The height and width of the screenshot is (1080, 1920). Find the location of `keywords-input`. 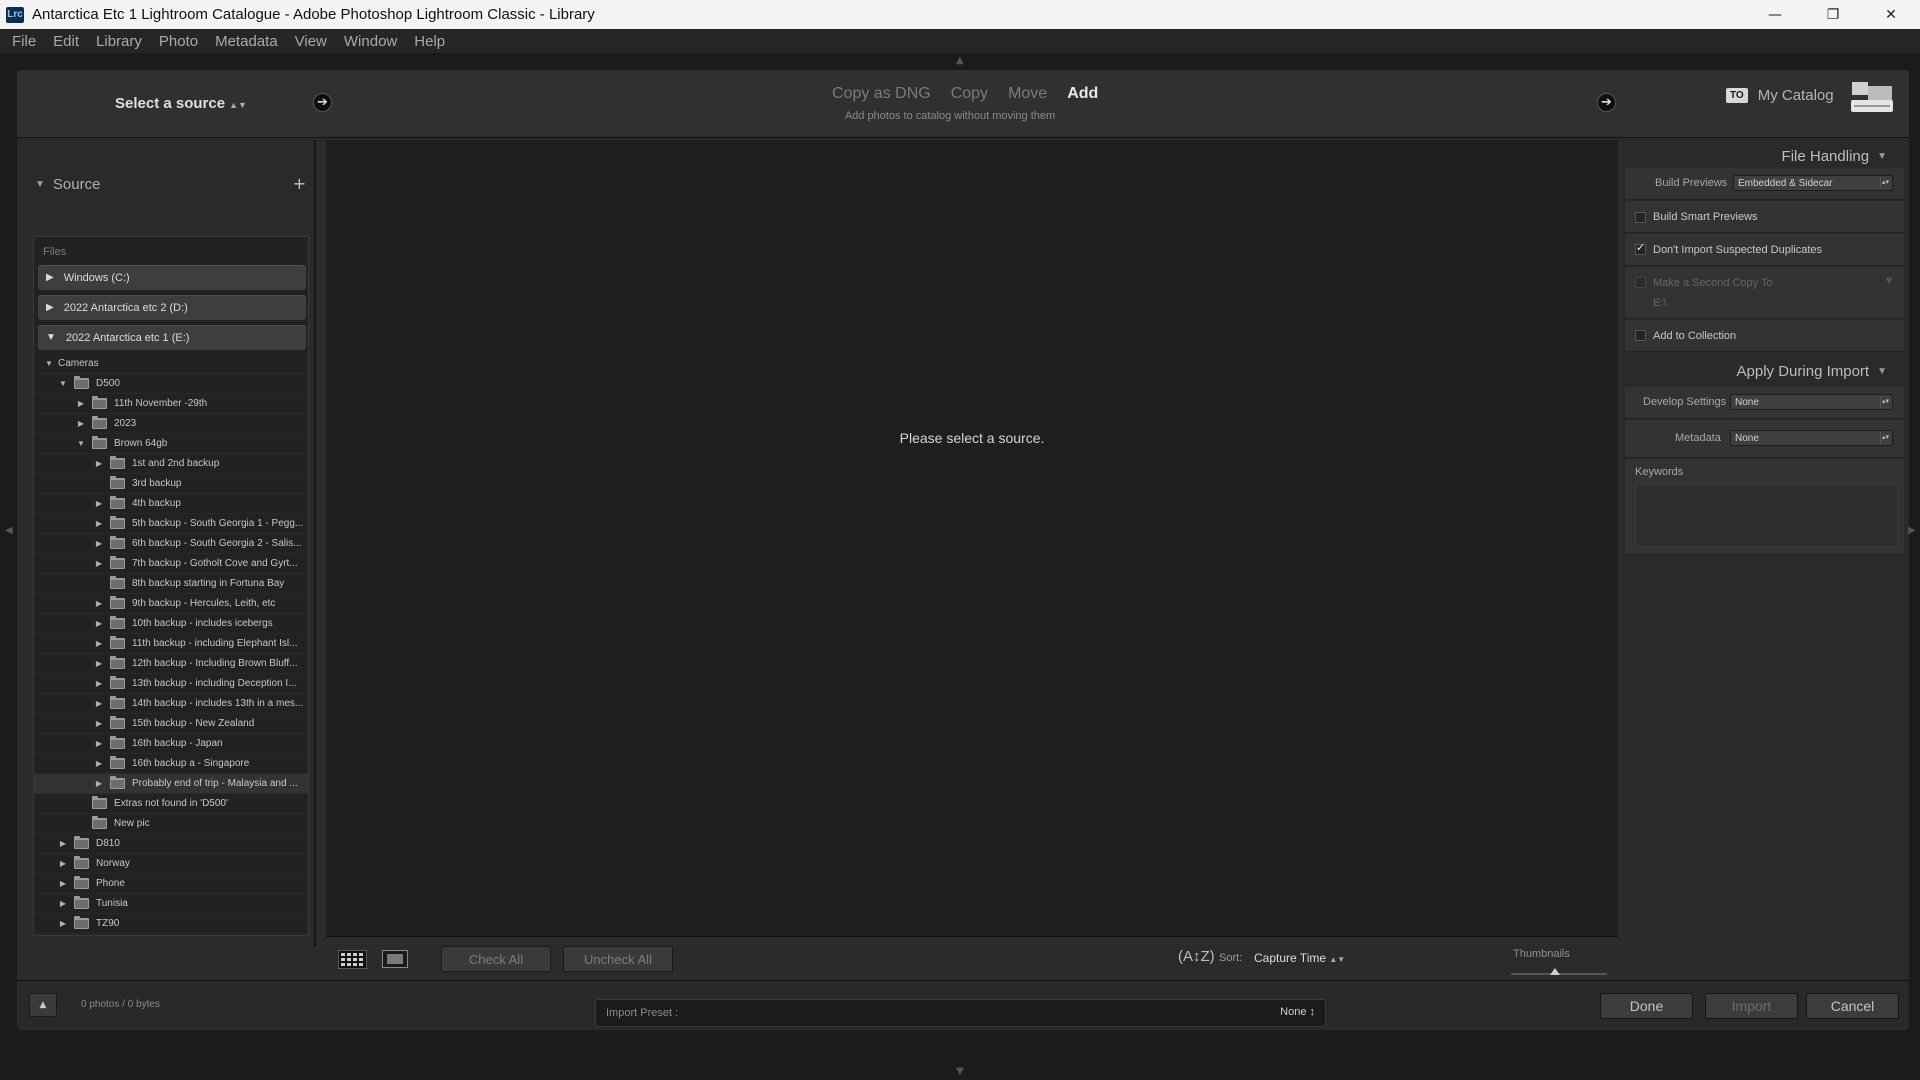

keywords-input is located at coordinates (1766, 515).